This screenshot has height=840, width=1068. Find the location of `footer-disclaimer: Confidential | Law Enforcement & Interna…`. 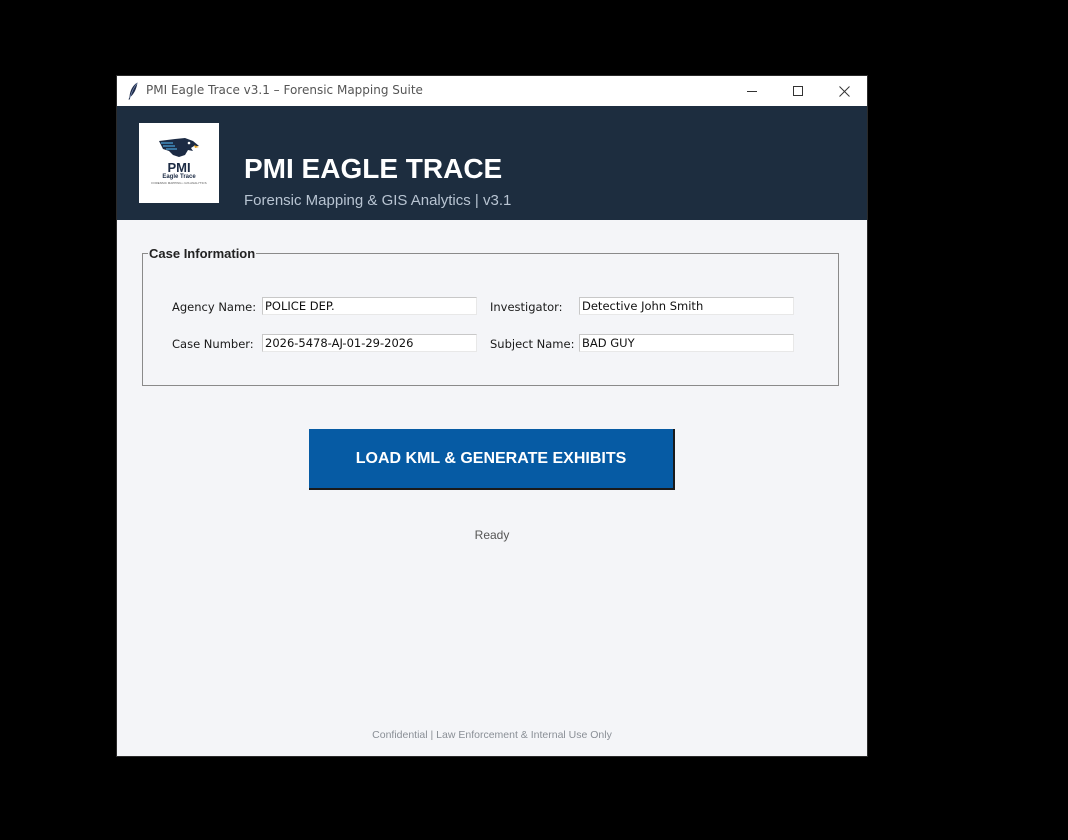

footer-disclaimer: Confidential | Law Enforcement & Interna… is located at coordinates (492, 735).